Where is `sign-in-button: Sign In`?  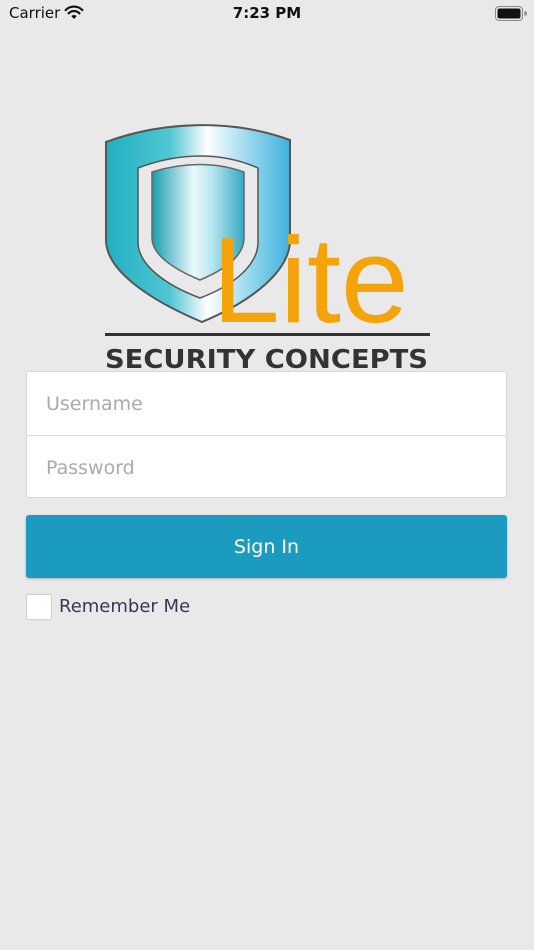
sign-in-button: Sign In is located at coordinates (266, 546).